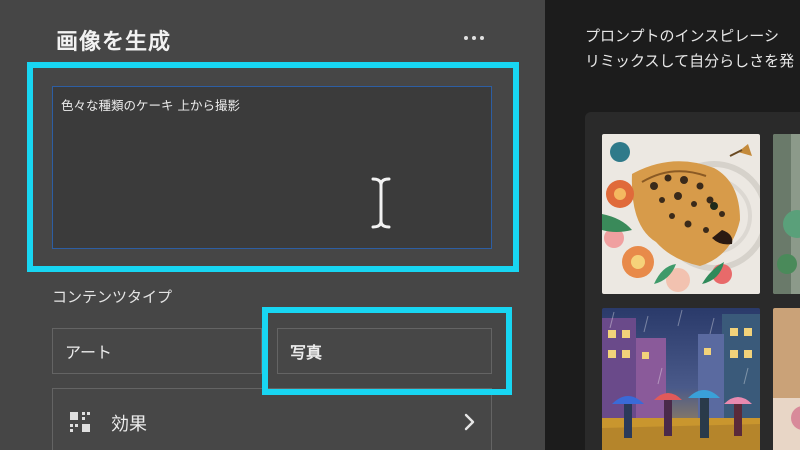 This screenshot has height=450, width=800. Describe the element at coordinates (272, 419) in the screenshot. I see `effects-button: 効果` at that location.